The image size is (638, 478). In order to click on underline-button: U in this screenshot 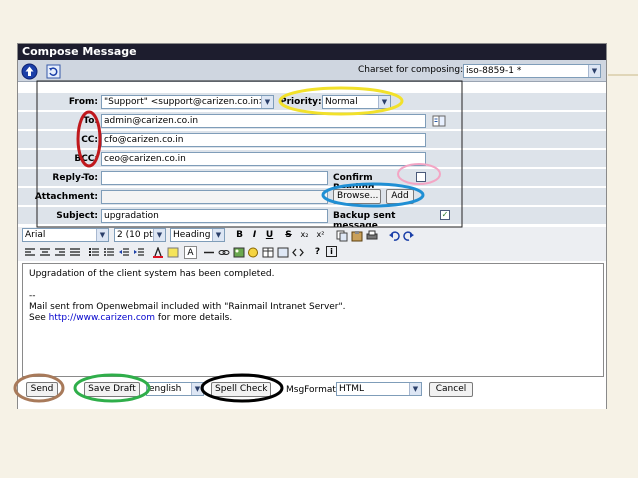, I will do `click(269, 235)`.